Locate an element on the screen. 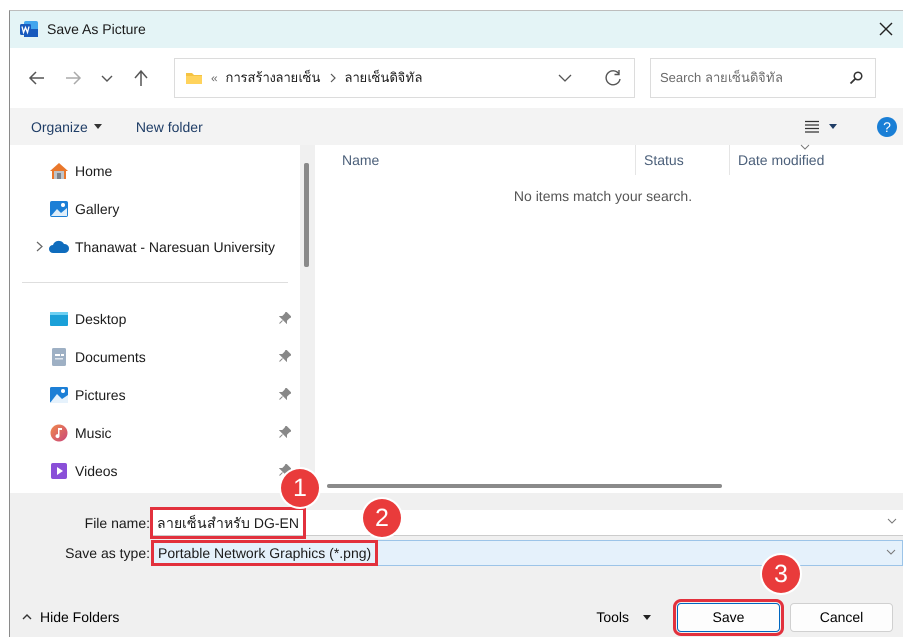 The image size is (903, 637). file-type-dropdown: Portable Network Graphics (*.png) is located at coordinates (528, 553).